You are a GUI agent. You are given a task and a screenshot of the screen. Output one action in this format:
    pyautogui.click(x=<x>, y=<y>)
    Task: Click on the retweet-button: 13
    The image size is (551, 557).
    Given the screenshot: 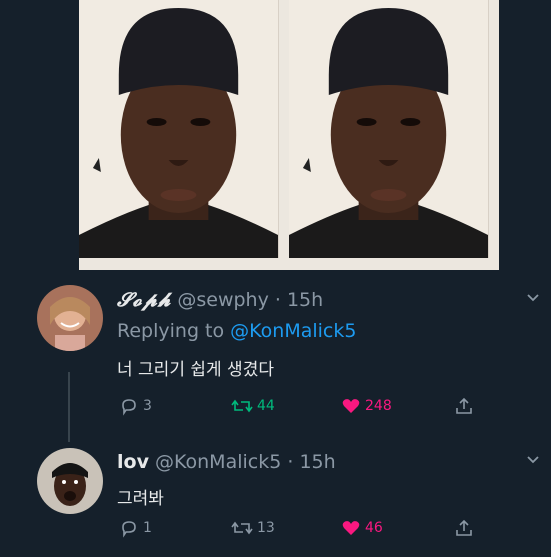 What is the action you would take?
    pyautogui.click(x=253, y=528)
    